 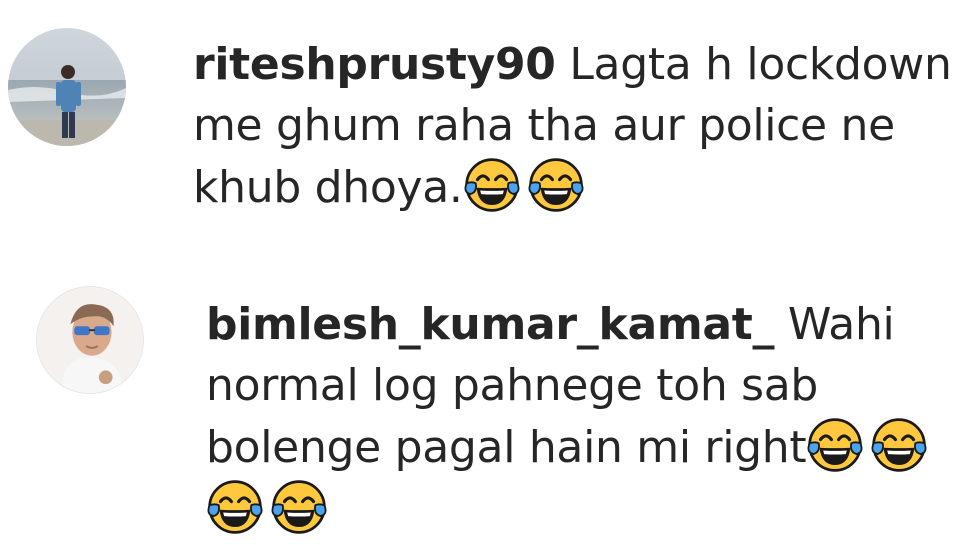 What do you see at coordinates (374, 64) in the screenshot?
I see `comment-username: riteshprusty90` at bounding box center [374, 64].